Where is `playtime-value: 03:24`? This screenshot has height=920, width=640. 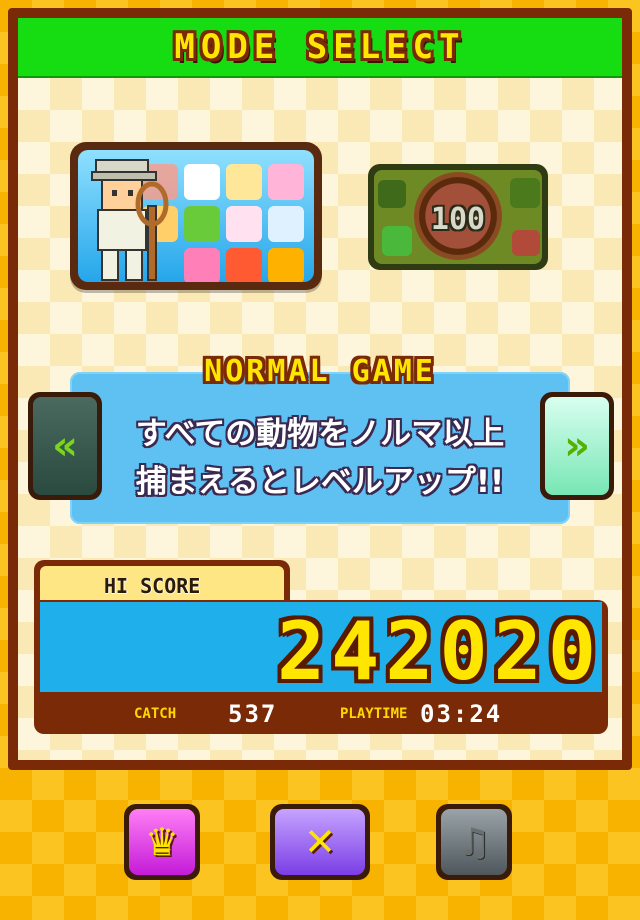
playtime-value: 03:24 is located at coordinates (461, 714).